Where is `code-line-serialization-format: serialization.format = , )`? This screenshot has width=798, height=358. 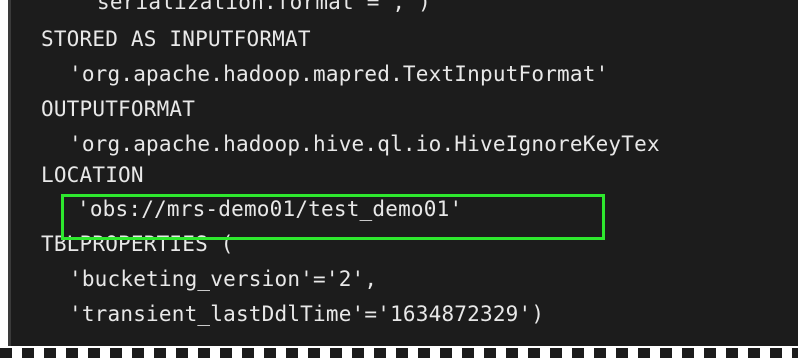 code-line-serialization-format: serialization.format = , ) is located at coordinates (264, 7).